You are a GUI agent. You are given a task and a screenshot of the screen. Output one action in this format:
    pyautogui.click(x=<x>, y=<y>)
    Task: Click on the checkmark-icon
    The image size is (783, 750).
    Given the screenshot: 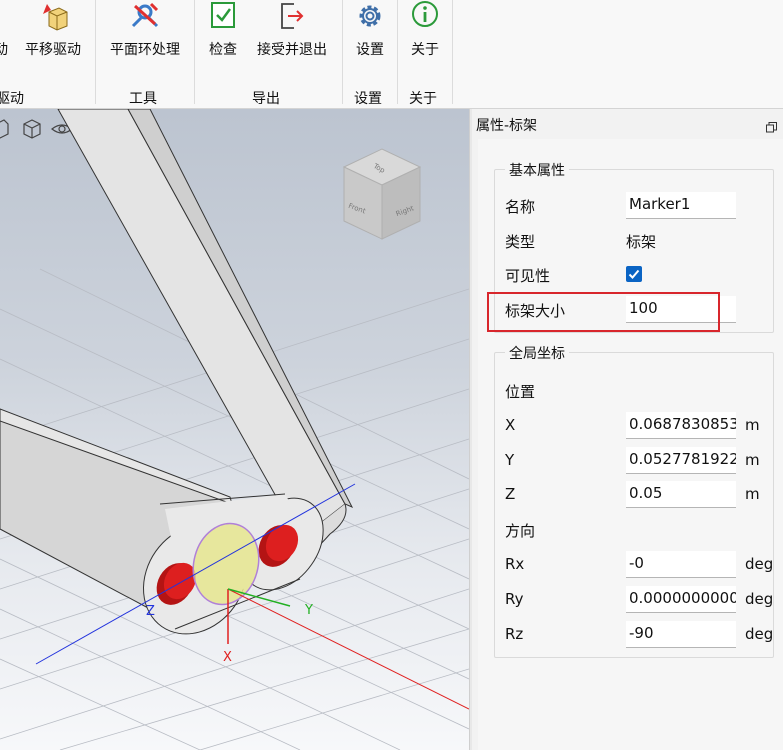 What is the action you would take?
    pyautogui.click(x=634, y=274)
    